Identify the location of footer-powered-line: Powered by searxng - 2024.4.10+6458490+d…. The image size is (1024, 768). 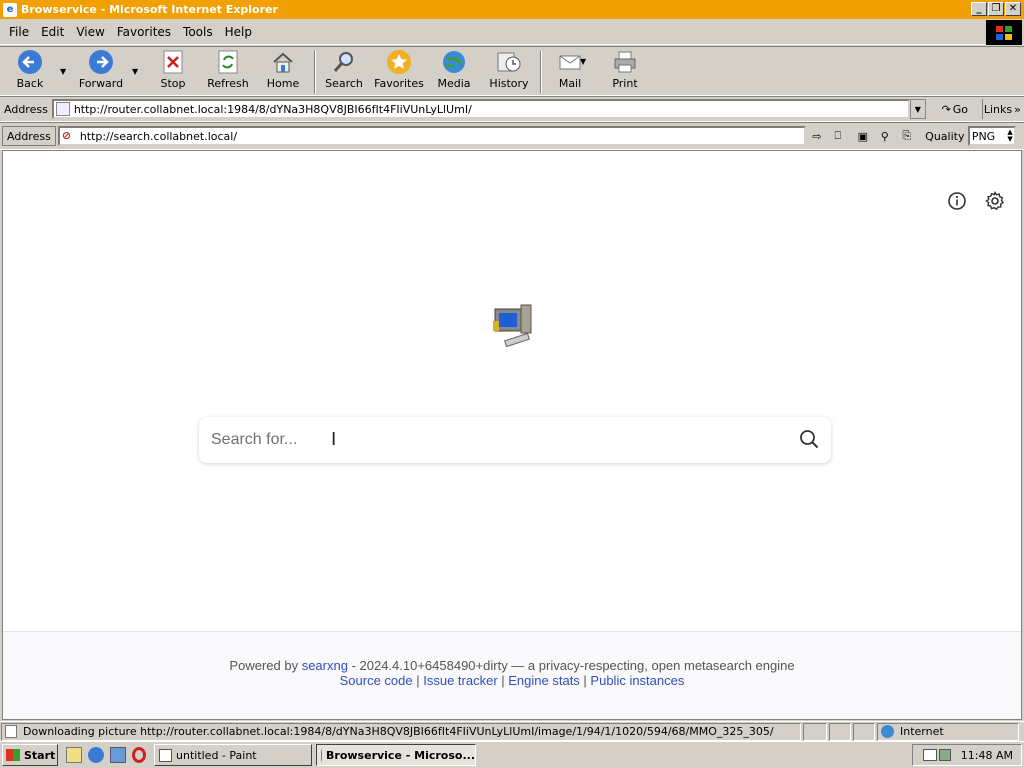
(512, 665).